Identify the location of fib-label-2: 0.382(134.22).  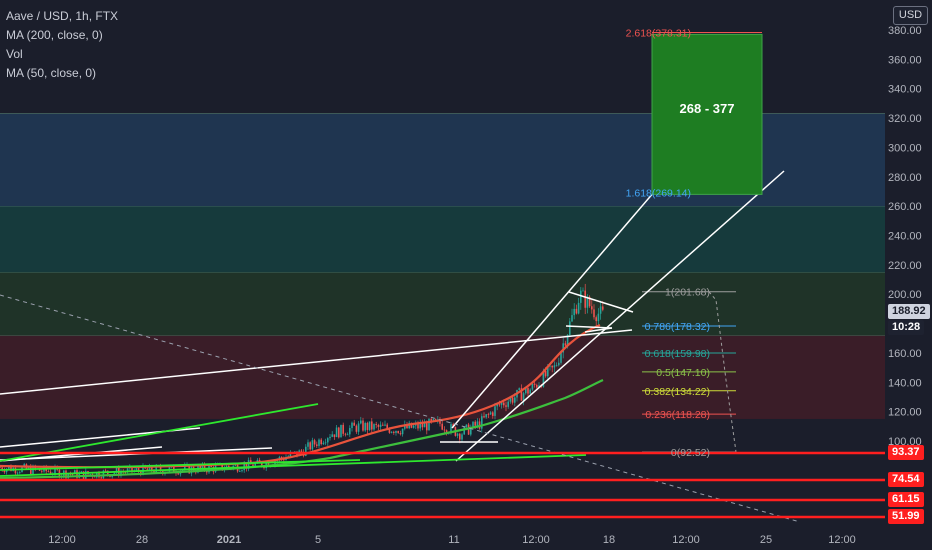
(677, 392).